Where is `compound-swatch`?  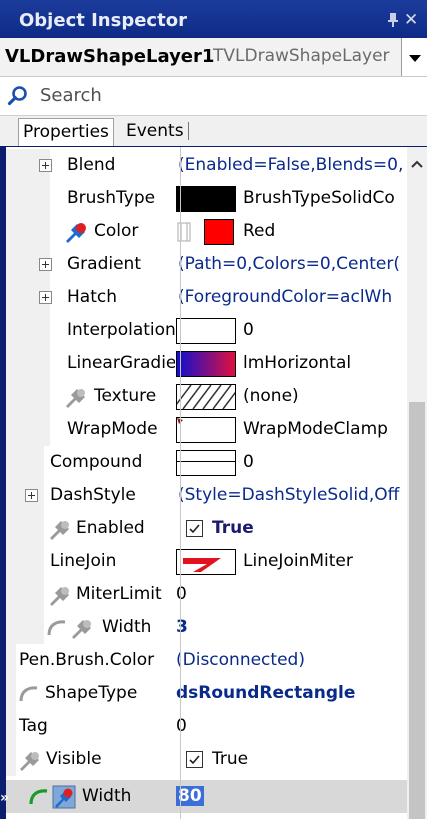 compound-swatch is located at coordinates (206, 463).